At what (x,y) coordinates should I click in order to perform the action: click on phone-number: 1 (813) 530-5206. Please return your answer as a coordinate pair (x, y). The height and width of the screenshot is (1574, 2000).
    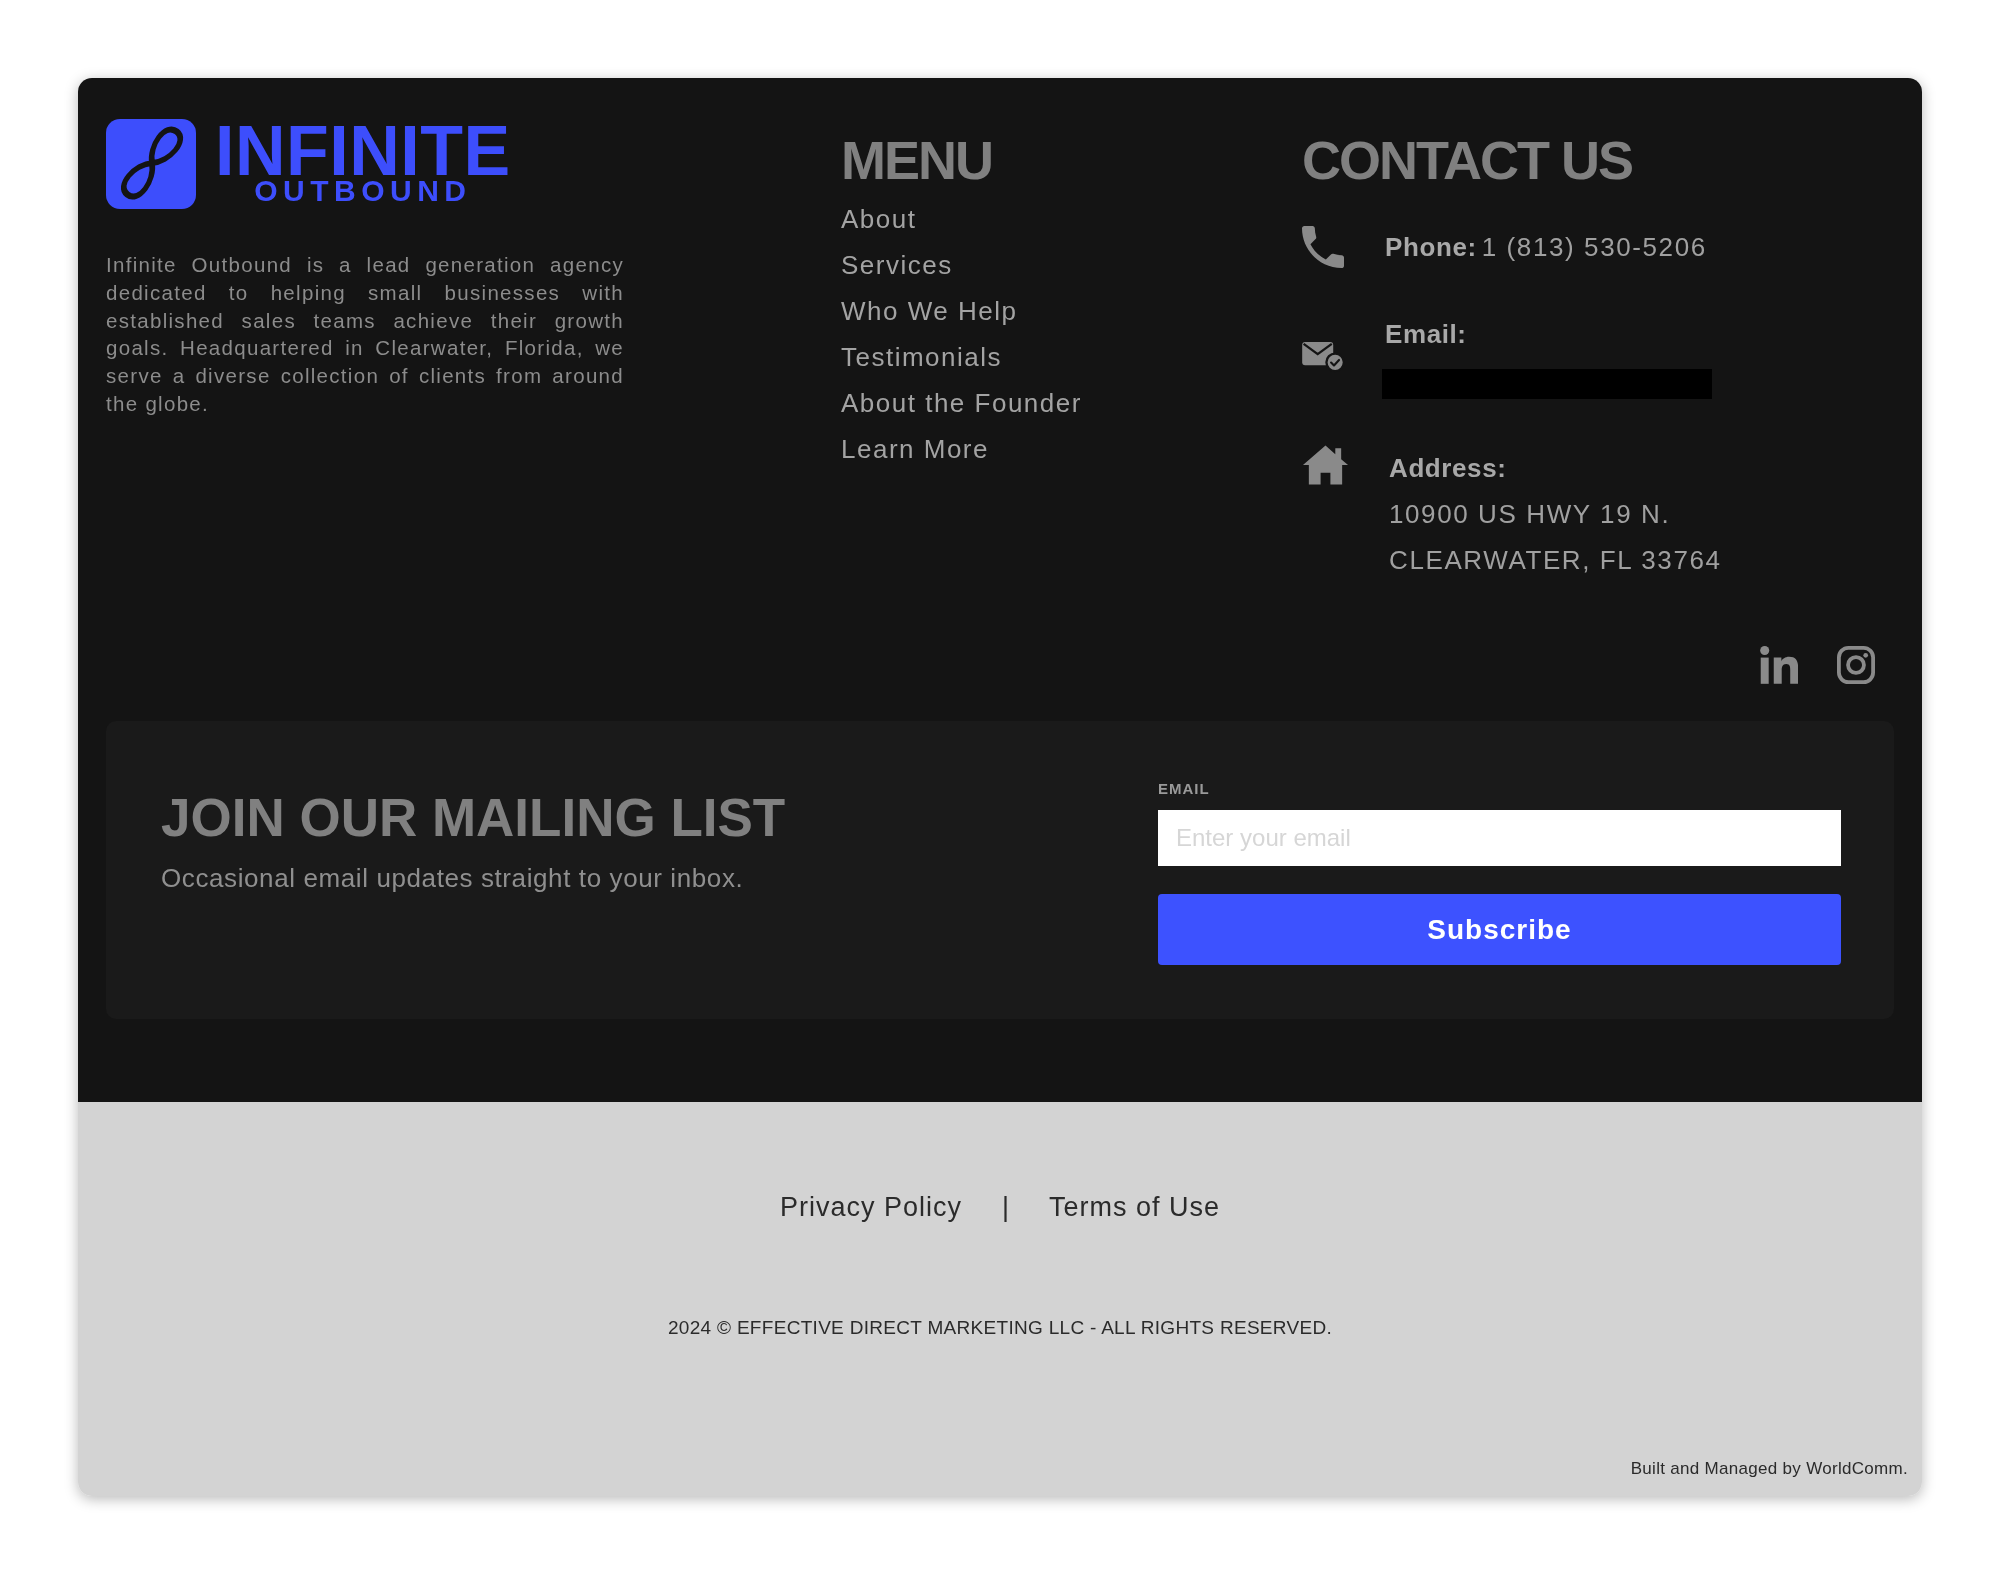
    Looking at the image, I should click on (1594, 247).